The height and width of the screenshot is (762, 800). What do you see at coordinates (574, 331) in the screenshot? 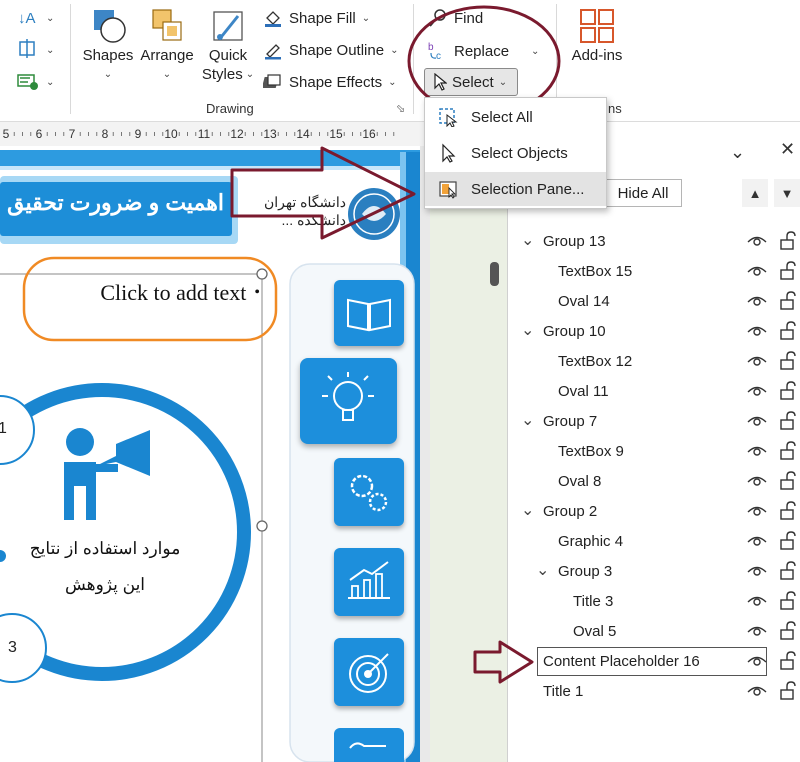
I see `selection-pane-item: Group 10` at bounding box center [574, 331].